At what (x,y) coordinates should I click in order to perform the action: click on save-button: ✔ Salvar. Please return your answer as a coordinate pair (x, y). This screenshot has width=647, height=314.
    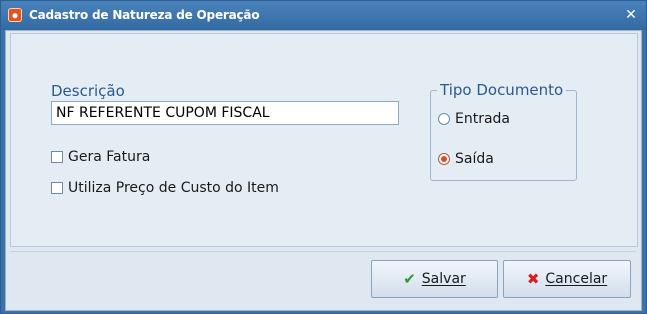
    Looking at the image, I should click on (434, 279).